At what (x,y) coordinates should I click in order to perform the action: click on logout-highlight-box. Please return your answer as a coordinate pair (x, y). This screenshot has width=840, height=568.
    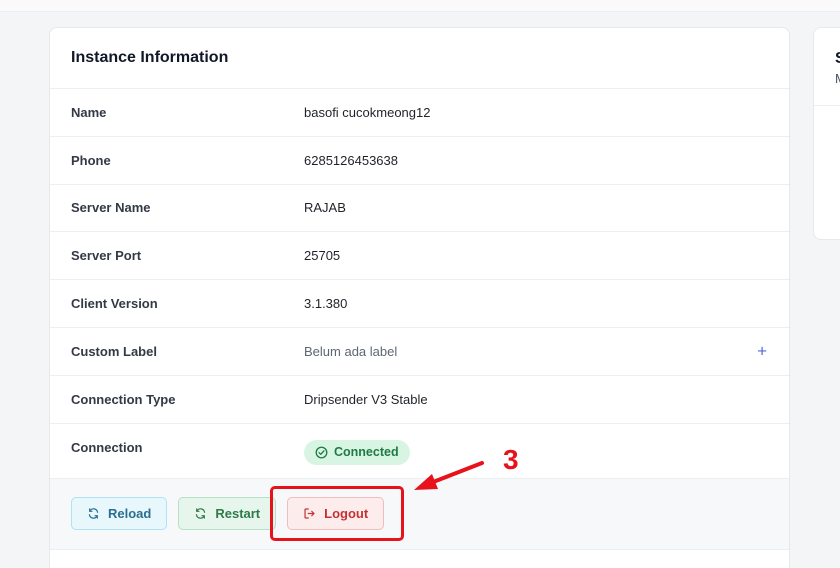
    Looking at the image, I should click on (337, 513).